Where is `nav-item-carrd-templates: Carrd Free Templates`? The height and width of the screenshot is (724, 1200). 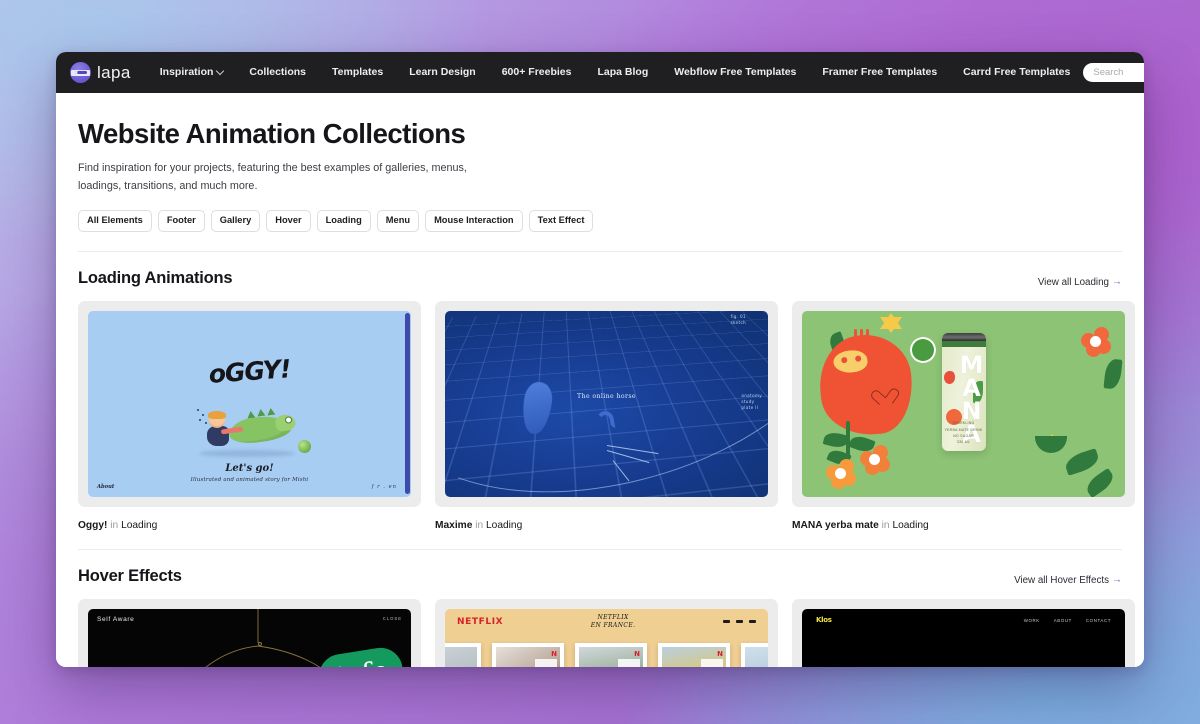 nav-item-carrd-templates: Carrd Free Templates is located at coordinates (1016, 72).